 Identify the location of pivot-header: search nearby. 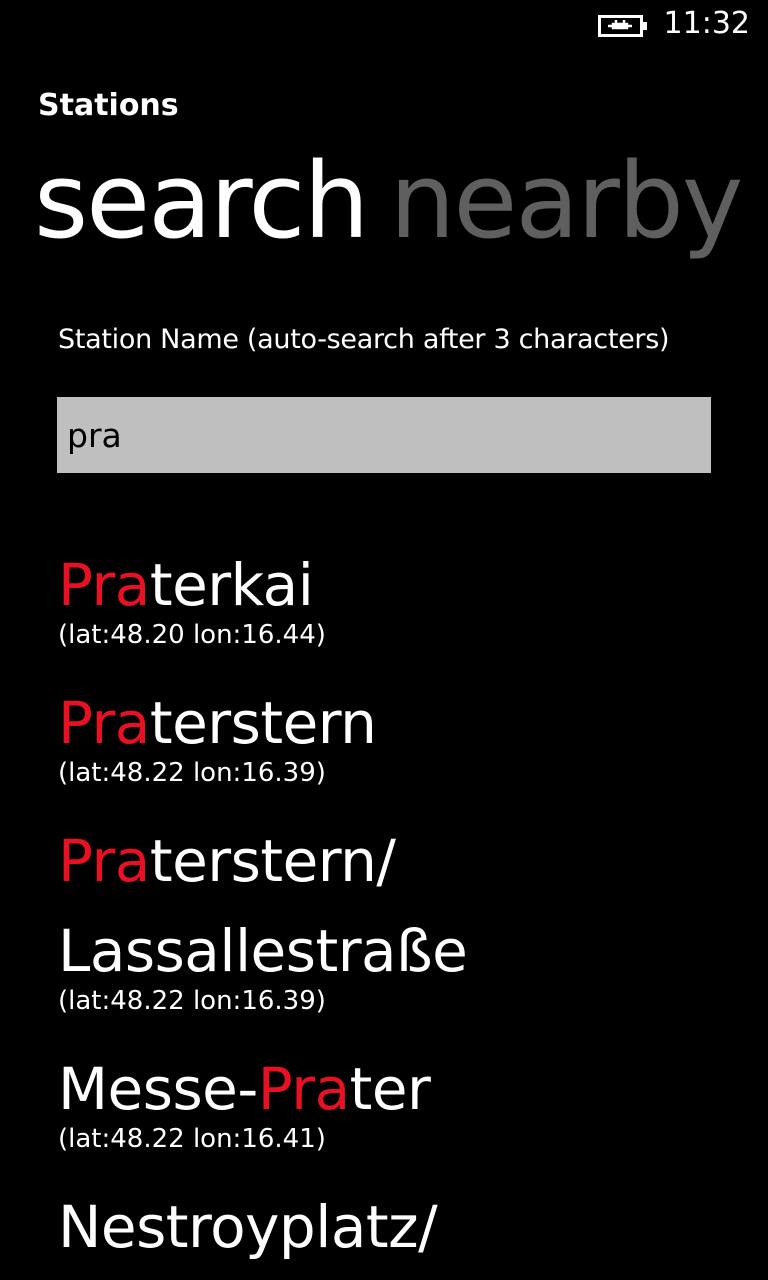
(388, 201).